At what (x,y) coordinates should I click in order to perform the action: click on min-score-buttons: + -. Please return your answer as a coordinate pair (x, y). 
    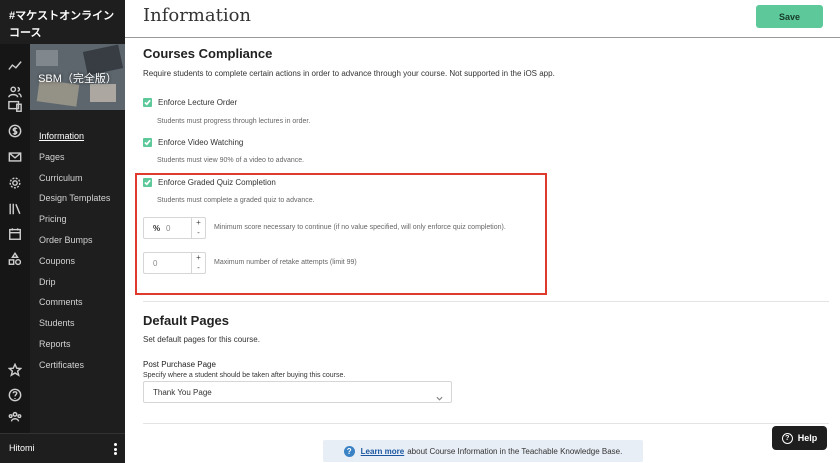
    Looking at the image, I should click on (198, 228).